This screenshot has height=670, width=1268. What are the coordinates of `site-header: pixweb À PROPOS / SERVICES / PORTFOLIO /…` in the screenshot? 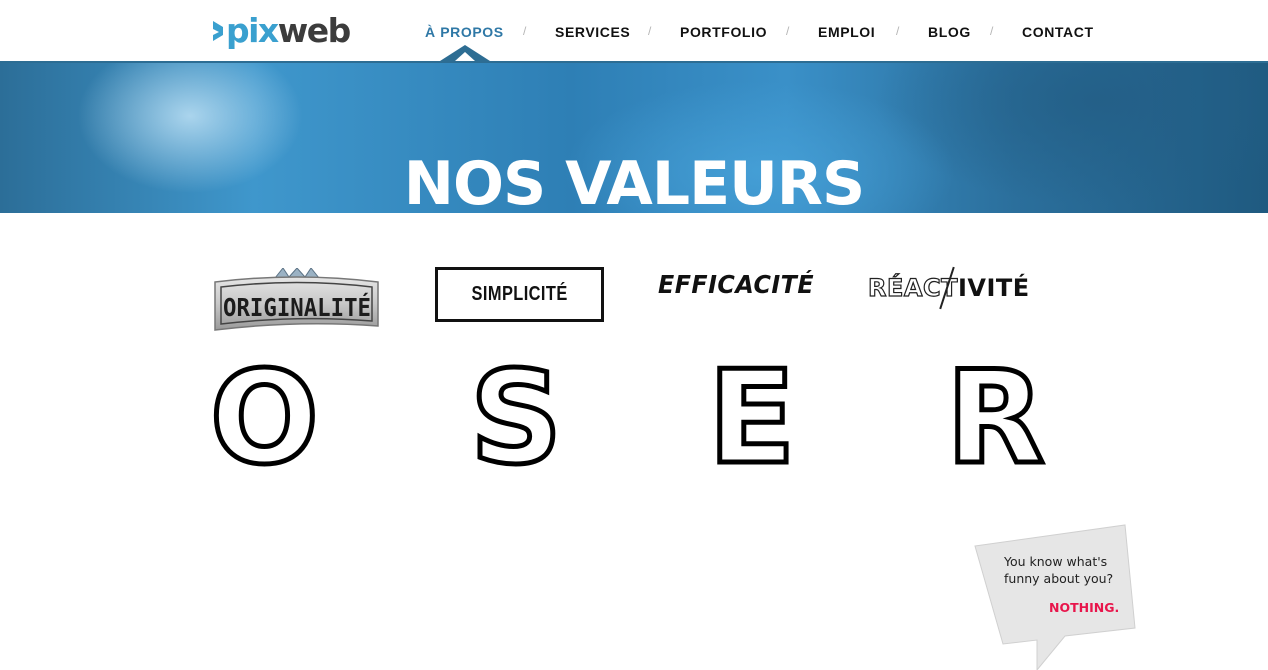 It's located at (634, 31).